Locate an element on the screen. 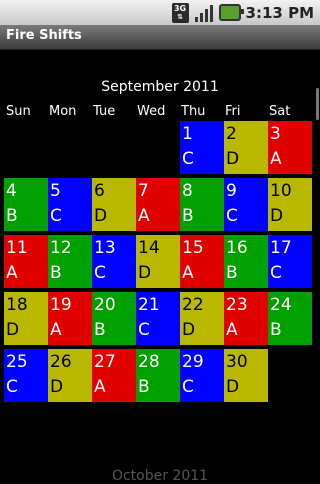  weekday-label: Wed is located at coordinates (151, 111).